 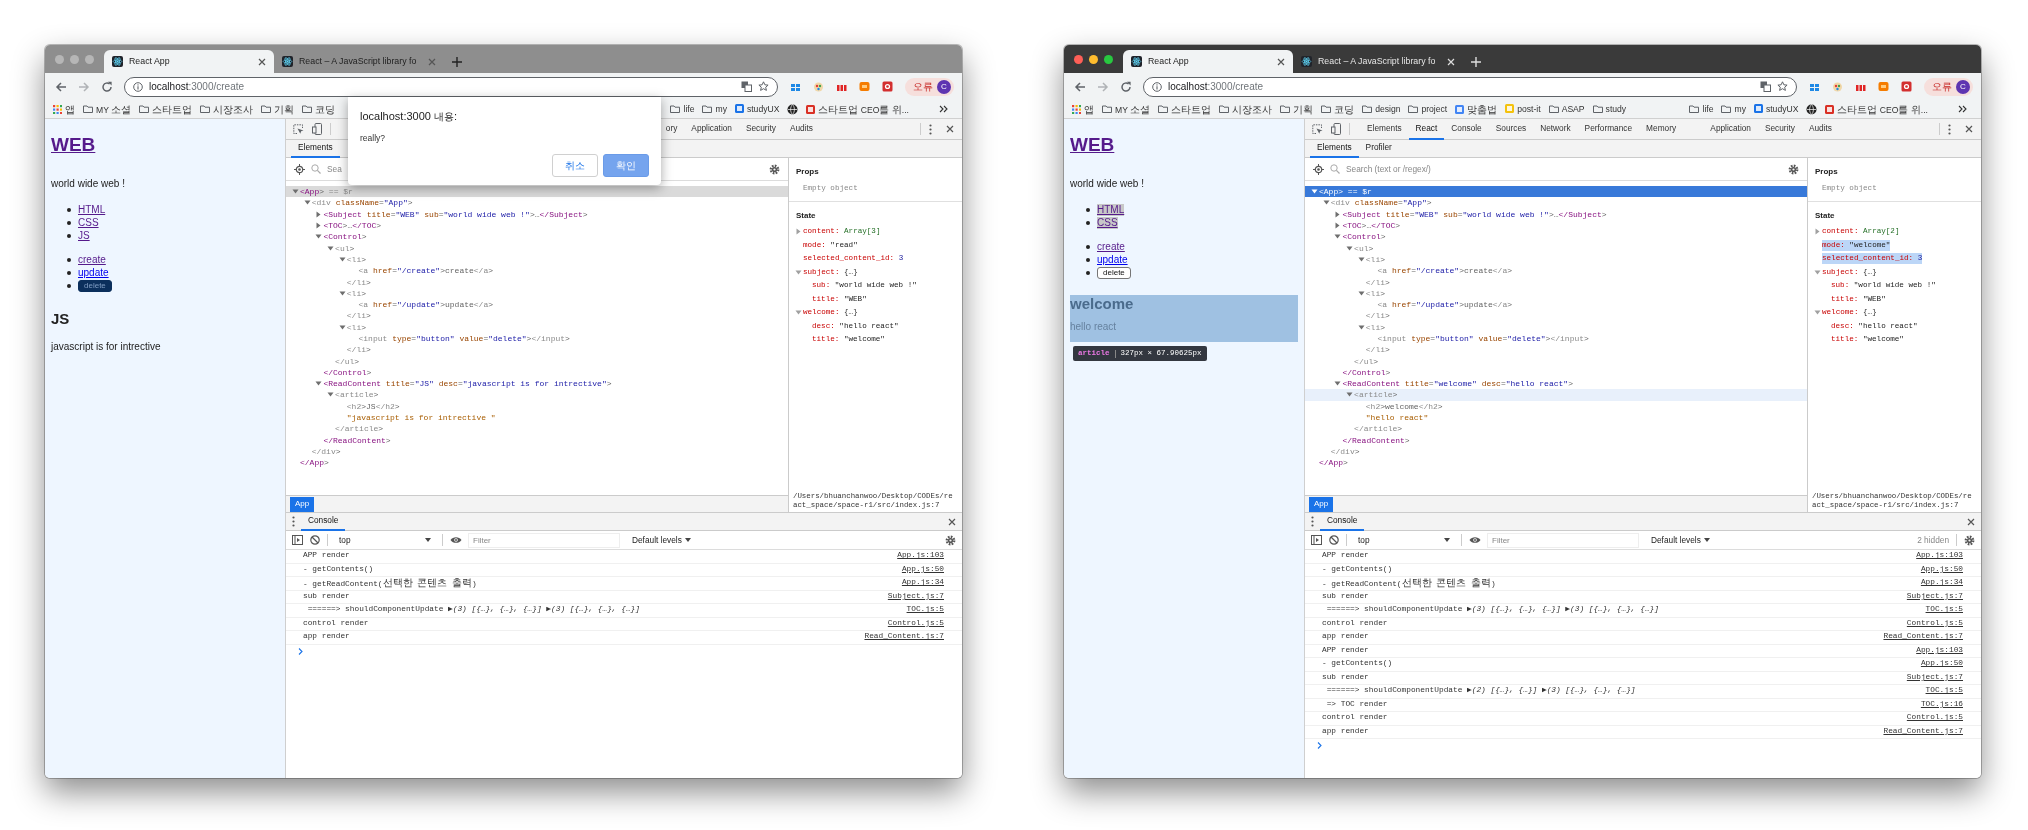 What do you see at coordinates (409, 116) in the screenshot?
I see `dialog-title: localhost:3000 내용:` at bounding box center [409, 116].